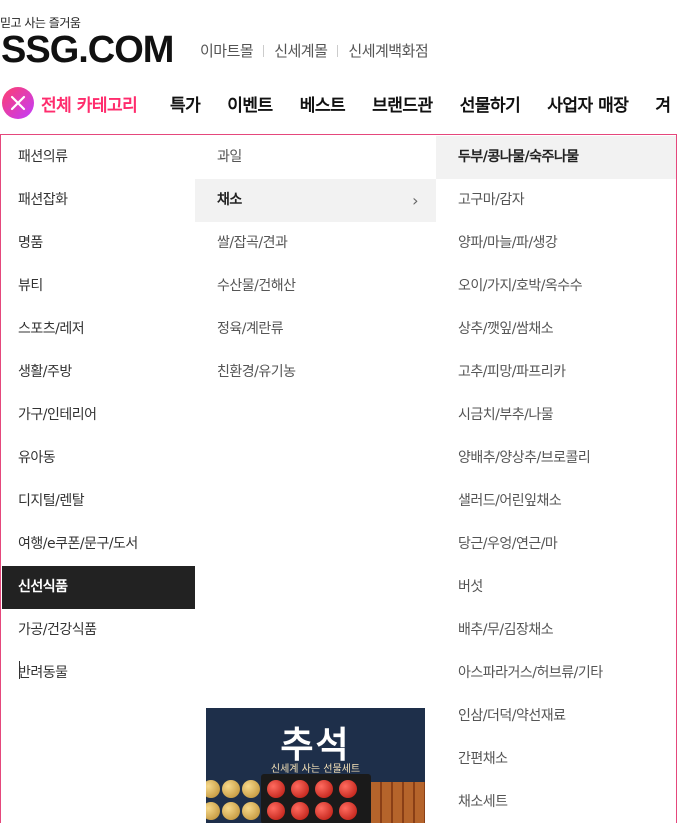  I want to click on category-level2-item: 쌀/잡곡/견과, so click(315, 243).